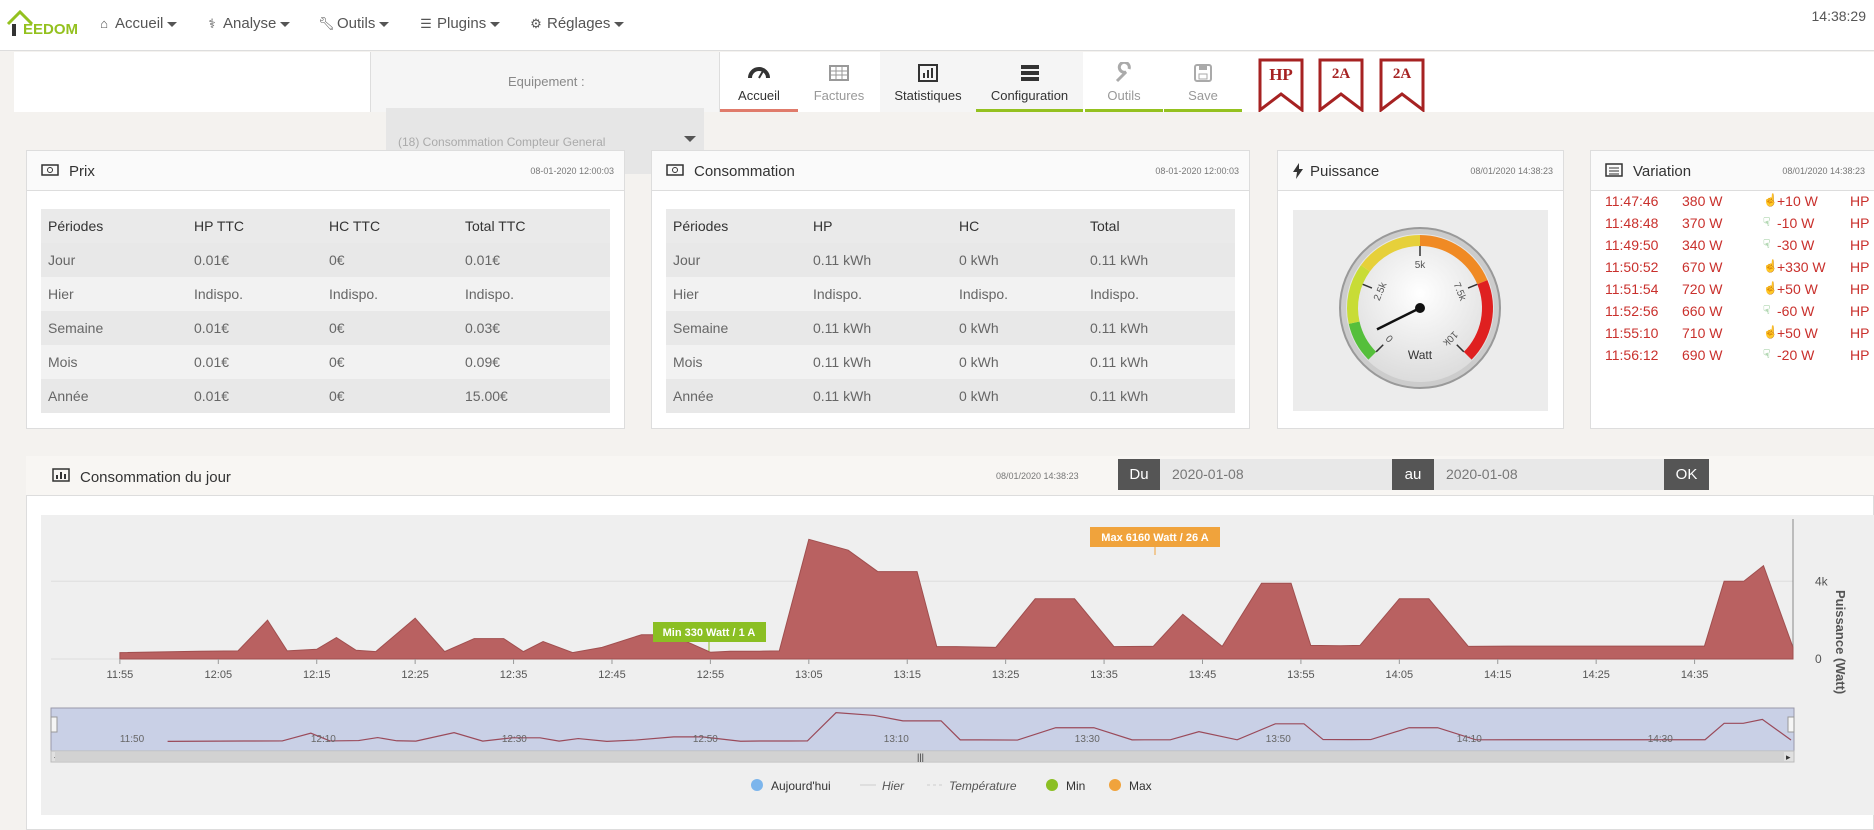  What do you see at coordinates (1840, 642) in the screenshot?
I see `chart-ylabel: Puissance (Watt)` at bounding box center [1840, 642].